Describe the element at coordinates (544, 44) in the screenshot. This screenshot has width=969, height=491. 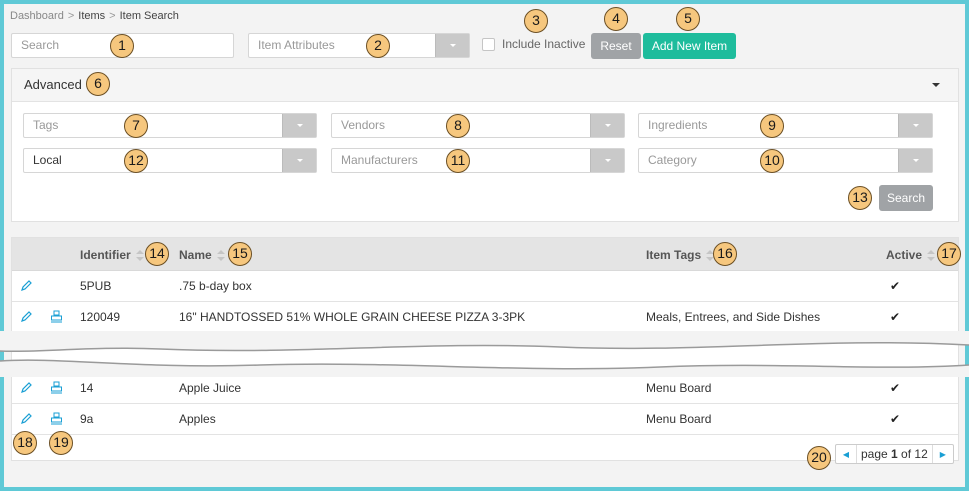
I see `include-inactive-label: Include Inactive` at that location.